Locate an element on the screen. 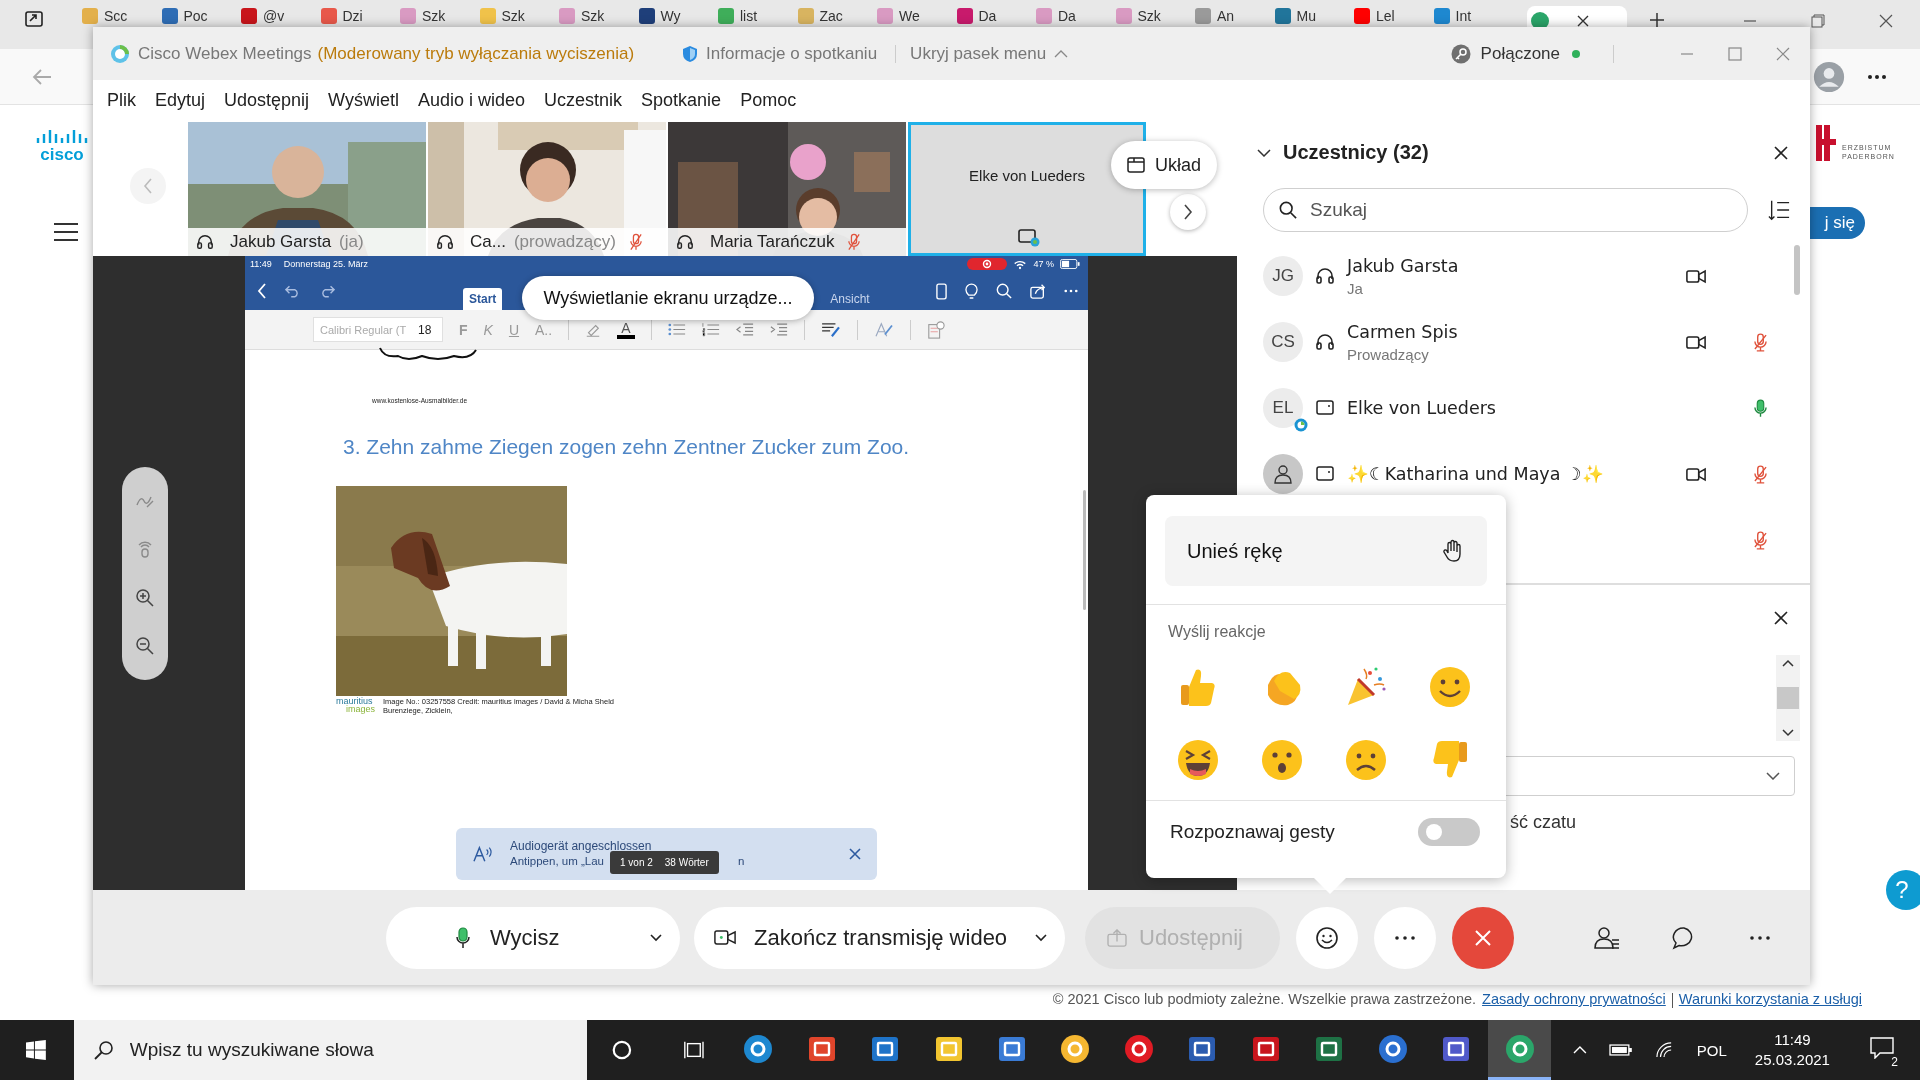  participant-name: Elke von Lueders is located at coordinates (1027, 175).